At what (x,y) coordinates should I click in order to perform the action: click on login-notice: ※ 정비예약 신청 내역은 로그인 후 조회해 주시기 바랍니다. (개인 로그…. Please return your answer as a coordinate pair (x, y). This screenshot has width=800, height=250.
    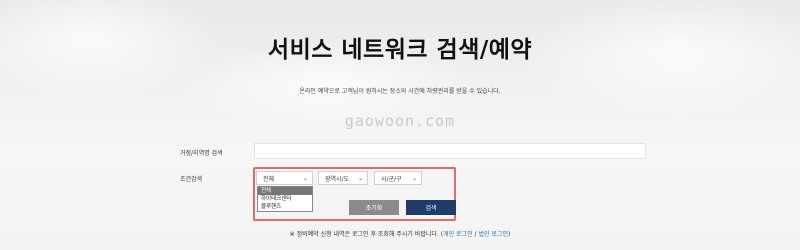
    Looking at the image, I should click on (400, 233).